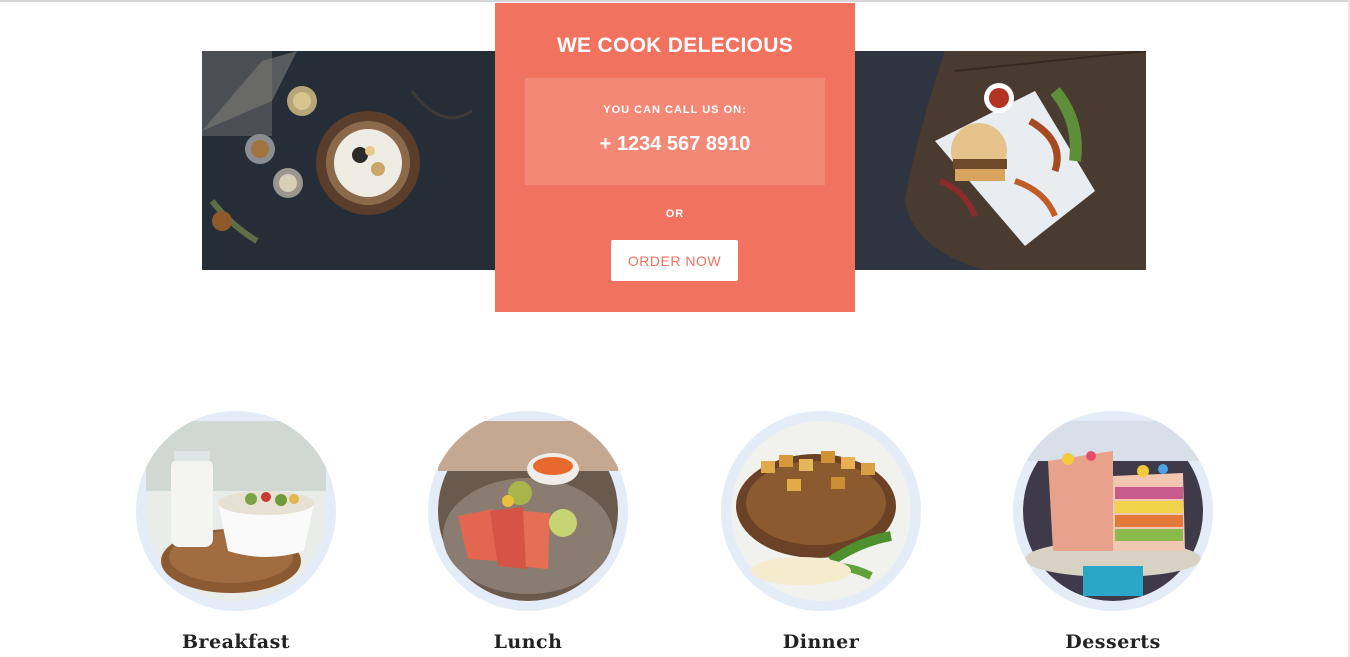 Image resolution: width=1350 pixels, height=657 pixels. I want to click on promo-title: WE COOK DELECIOUS, so click(675, 45).